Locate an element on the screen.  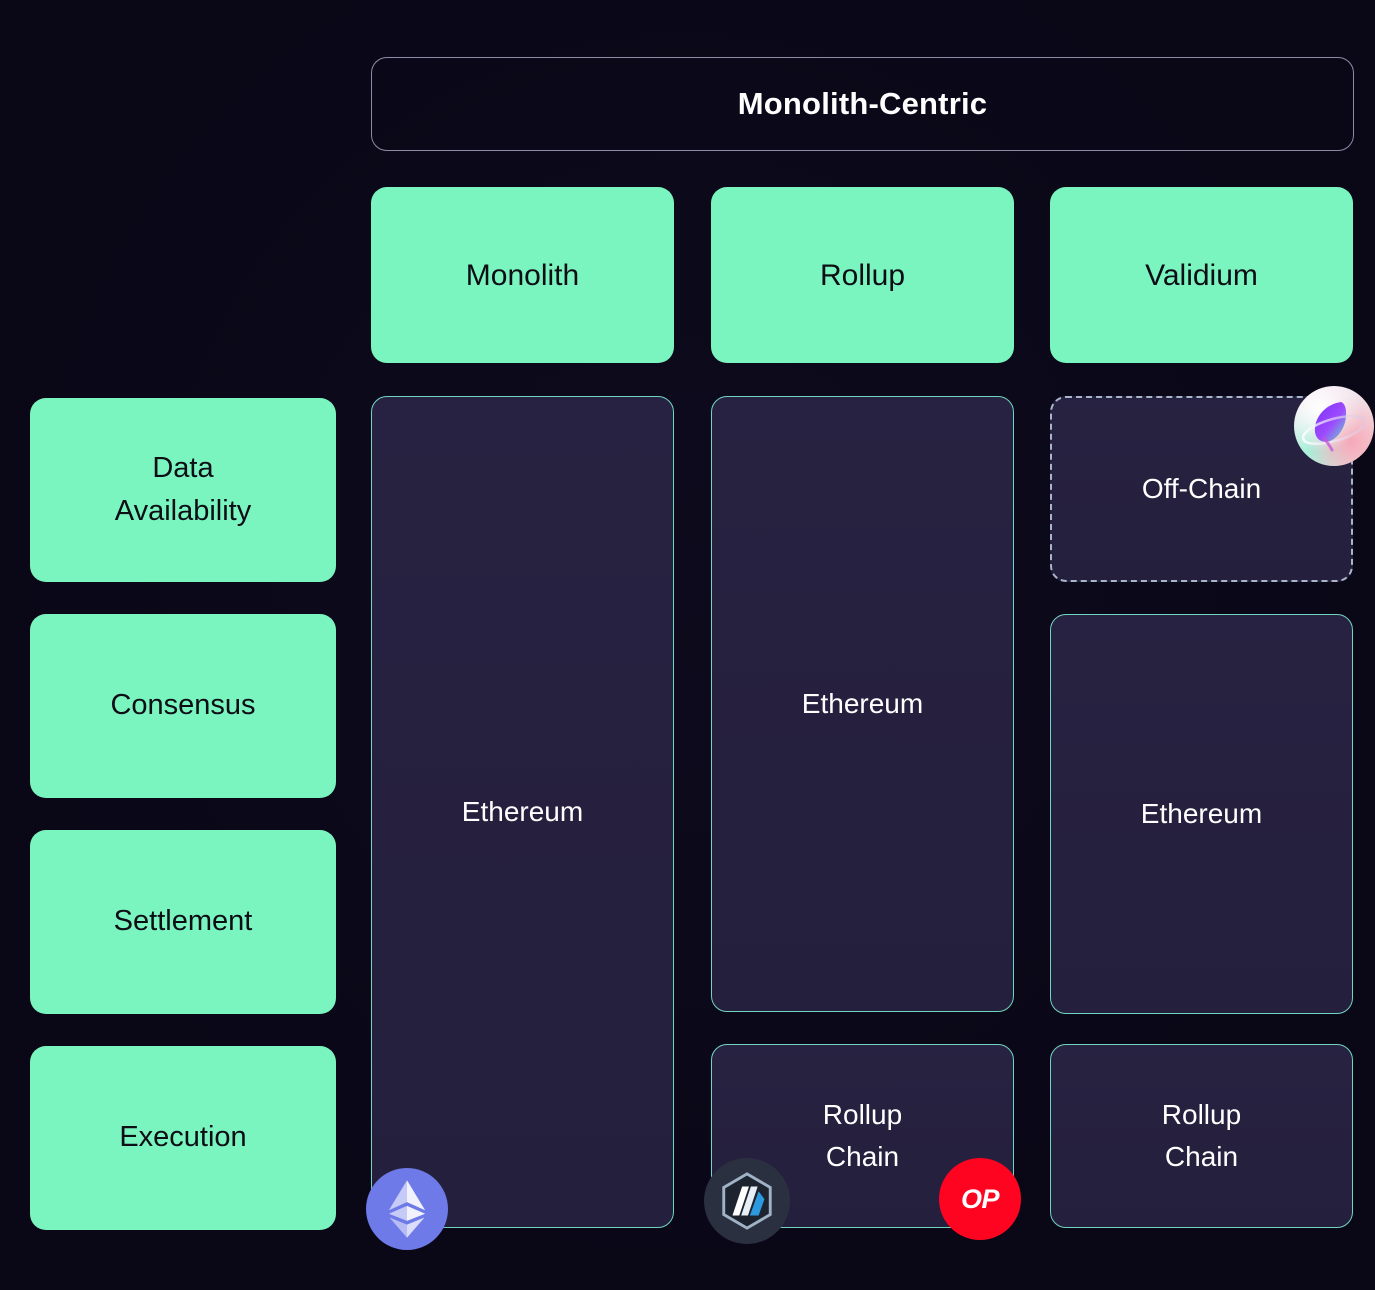
cell-validium-off-chain-label: Off-Chain is located at coordinates (1201, 488).